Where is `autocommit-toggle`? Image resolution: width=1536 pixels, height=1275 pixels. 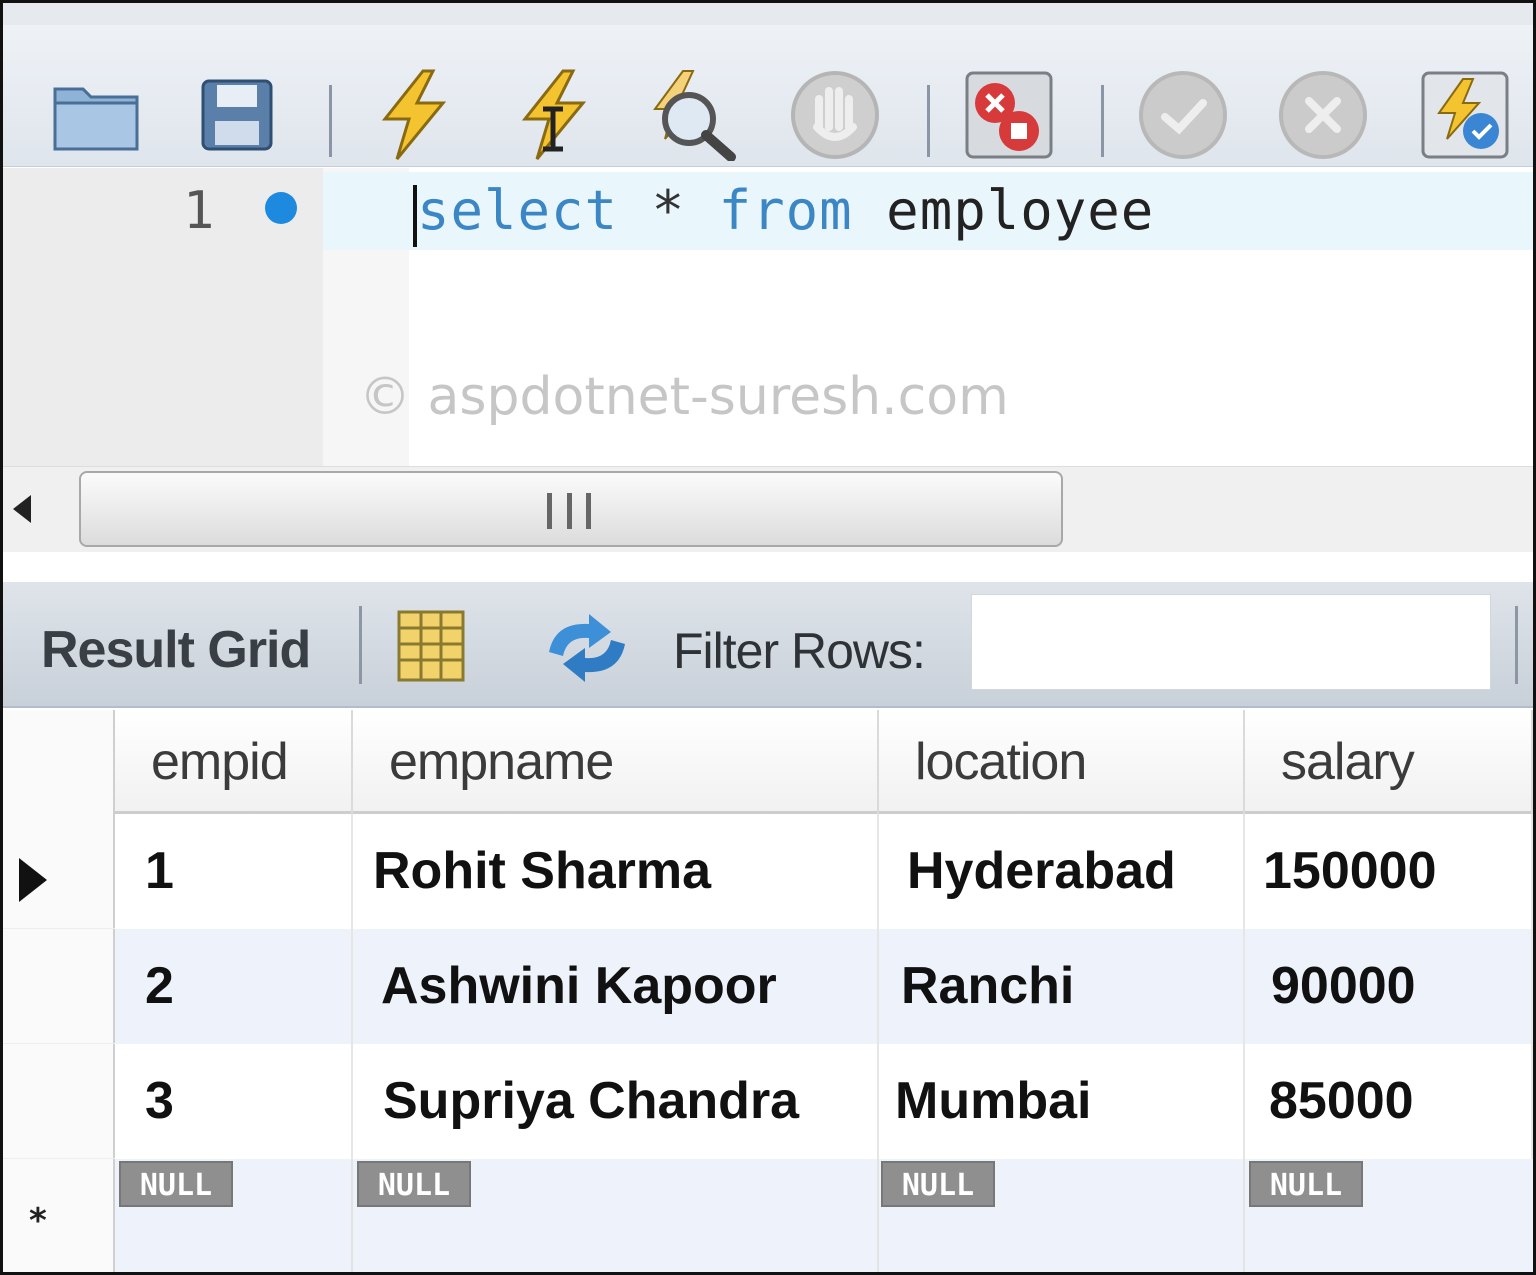
autocommit-toggle is located at coordinates (1465, 115).